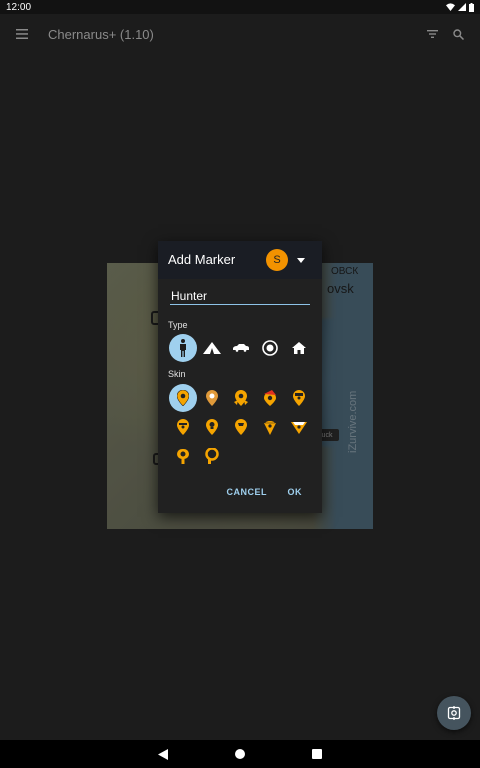 Image resolution: width=480 pixels, height=768 pixels. Describe the element at coordinates (202, 259) in the screenshot. I see `dialog-title: Add Marker` at that location.